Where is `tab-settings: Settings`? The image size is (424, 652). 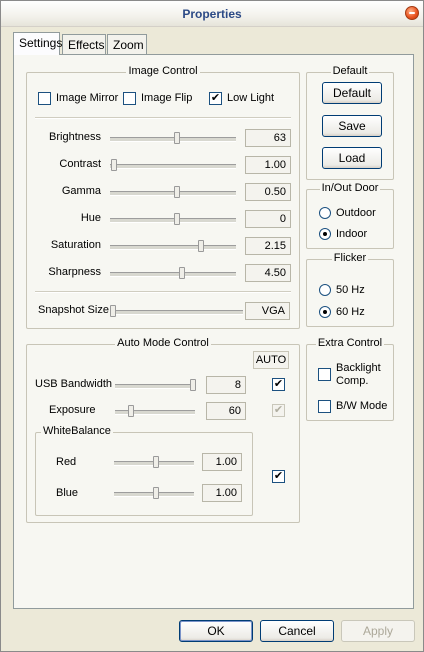 tab-settings: Settings is located at coordinates (37, 43).